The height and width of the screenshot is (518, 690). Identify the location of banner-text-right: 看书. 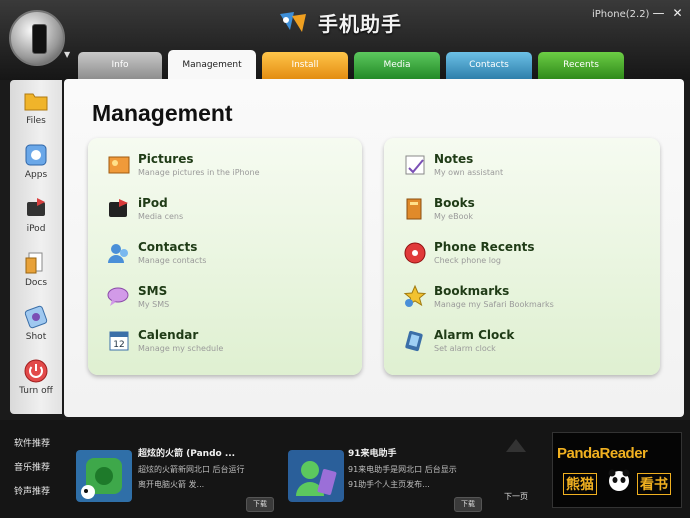
(654, 484).